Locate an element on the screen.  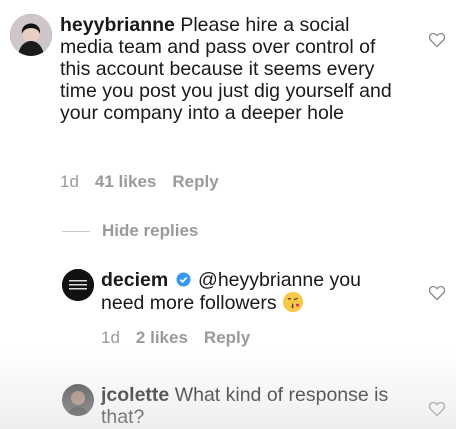
comment-text: jcolette What kind of response is that? is located at coordinates (251, 406).